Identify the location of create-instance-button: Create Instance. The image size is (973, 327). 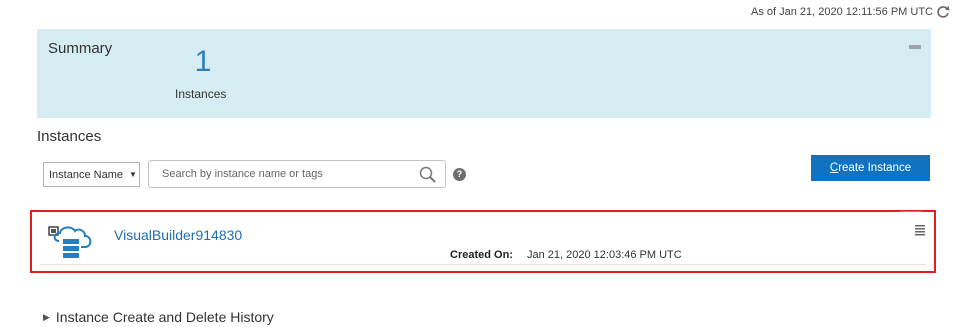
(870, 168).